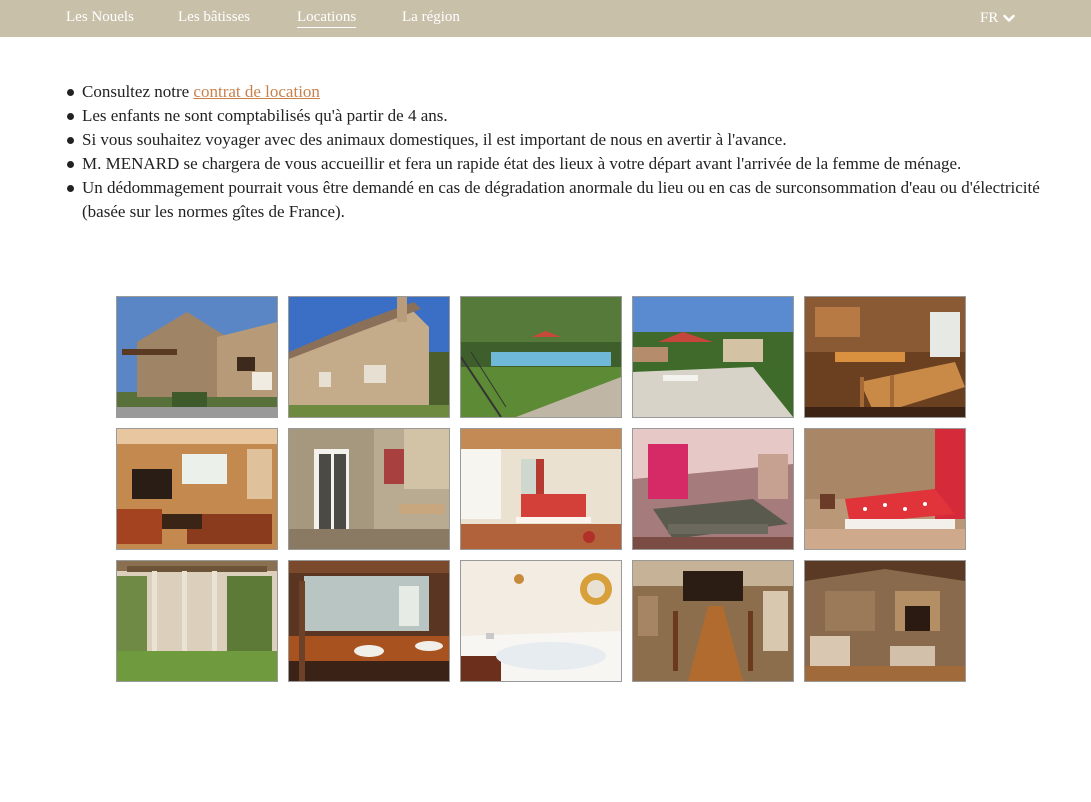 The width and height of the screenshot is (1091, 802). Describe the element at coordinates (100, 17) in the screenshot. I see `nav-item-les-nouels: Les Nouels` at that location.